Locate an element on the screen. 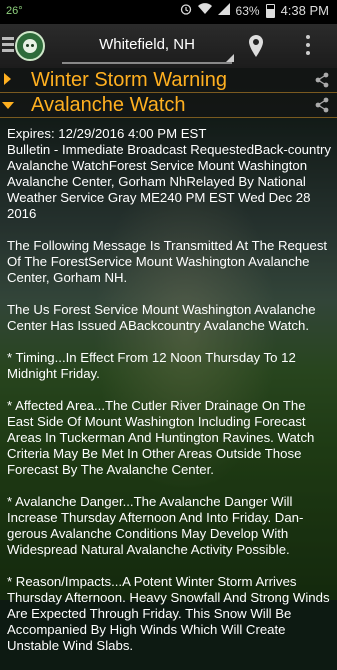  location-label: Whitefield, NH is located at coordinates (147, 44).